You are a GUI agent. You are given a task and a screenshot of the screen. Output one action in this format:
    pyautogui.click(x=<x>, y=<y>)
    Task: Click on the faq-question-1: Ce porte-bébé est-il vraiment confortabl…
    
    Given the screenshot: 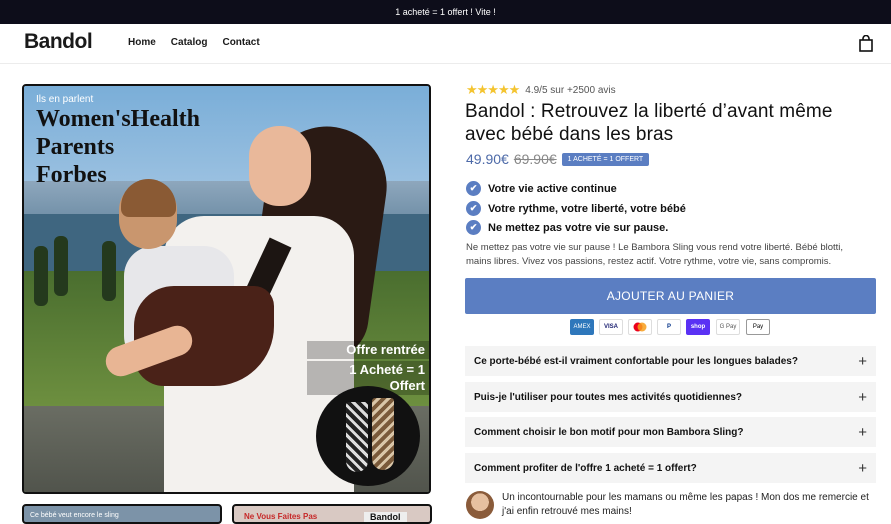 What is the action you would take?
    pyautogui.click(x=636, y=361)
    